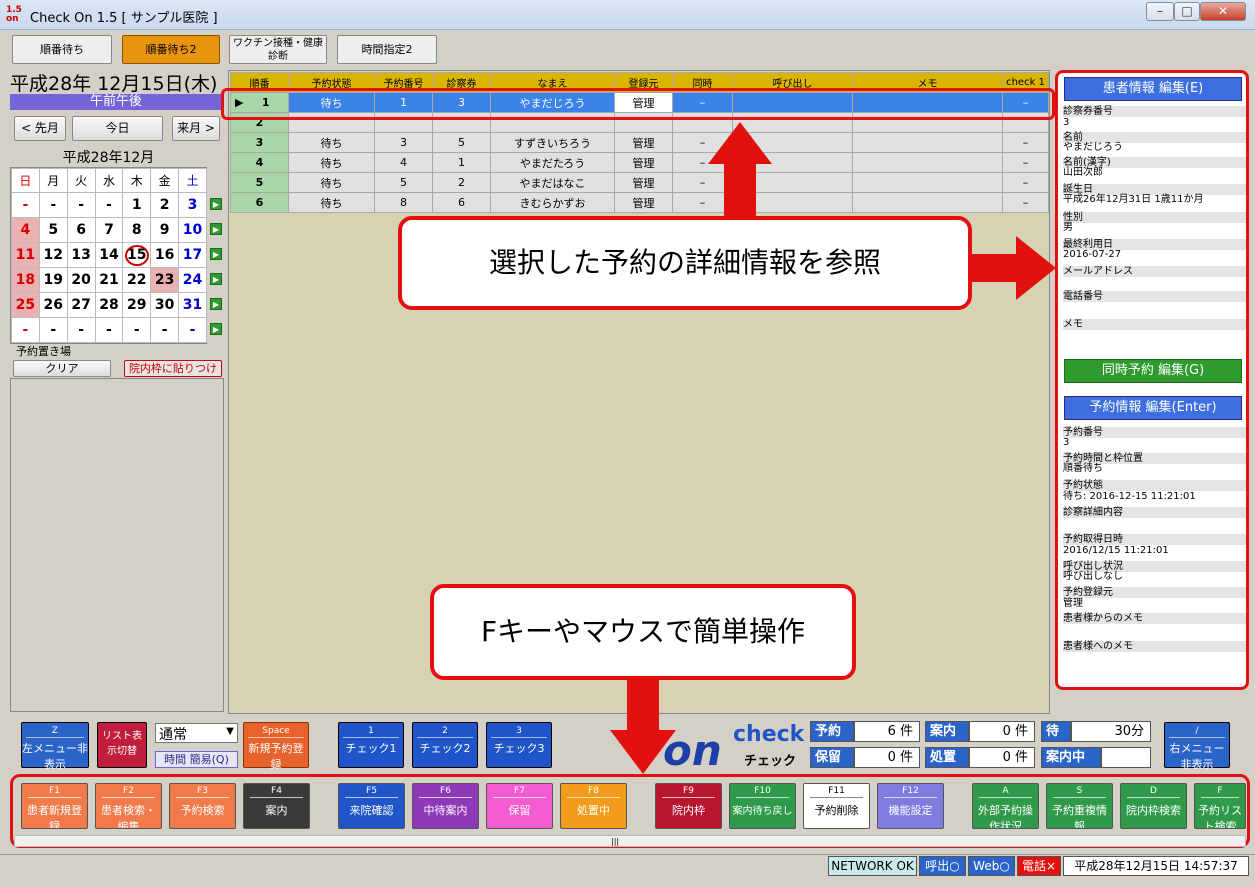 Image resolution: width=1255 pixels, height=887 pixels. What do you see at coordinates (117, 545) in the screenshot?
I see `stash-list` at bounding box center [117, 545].